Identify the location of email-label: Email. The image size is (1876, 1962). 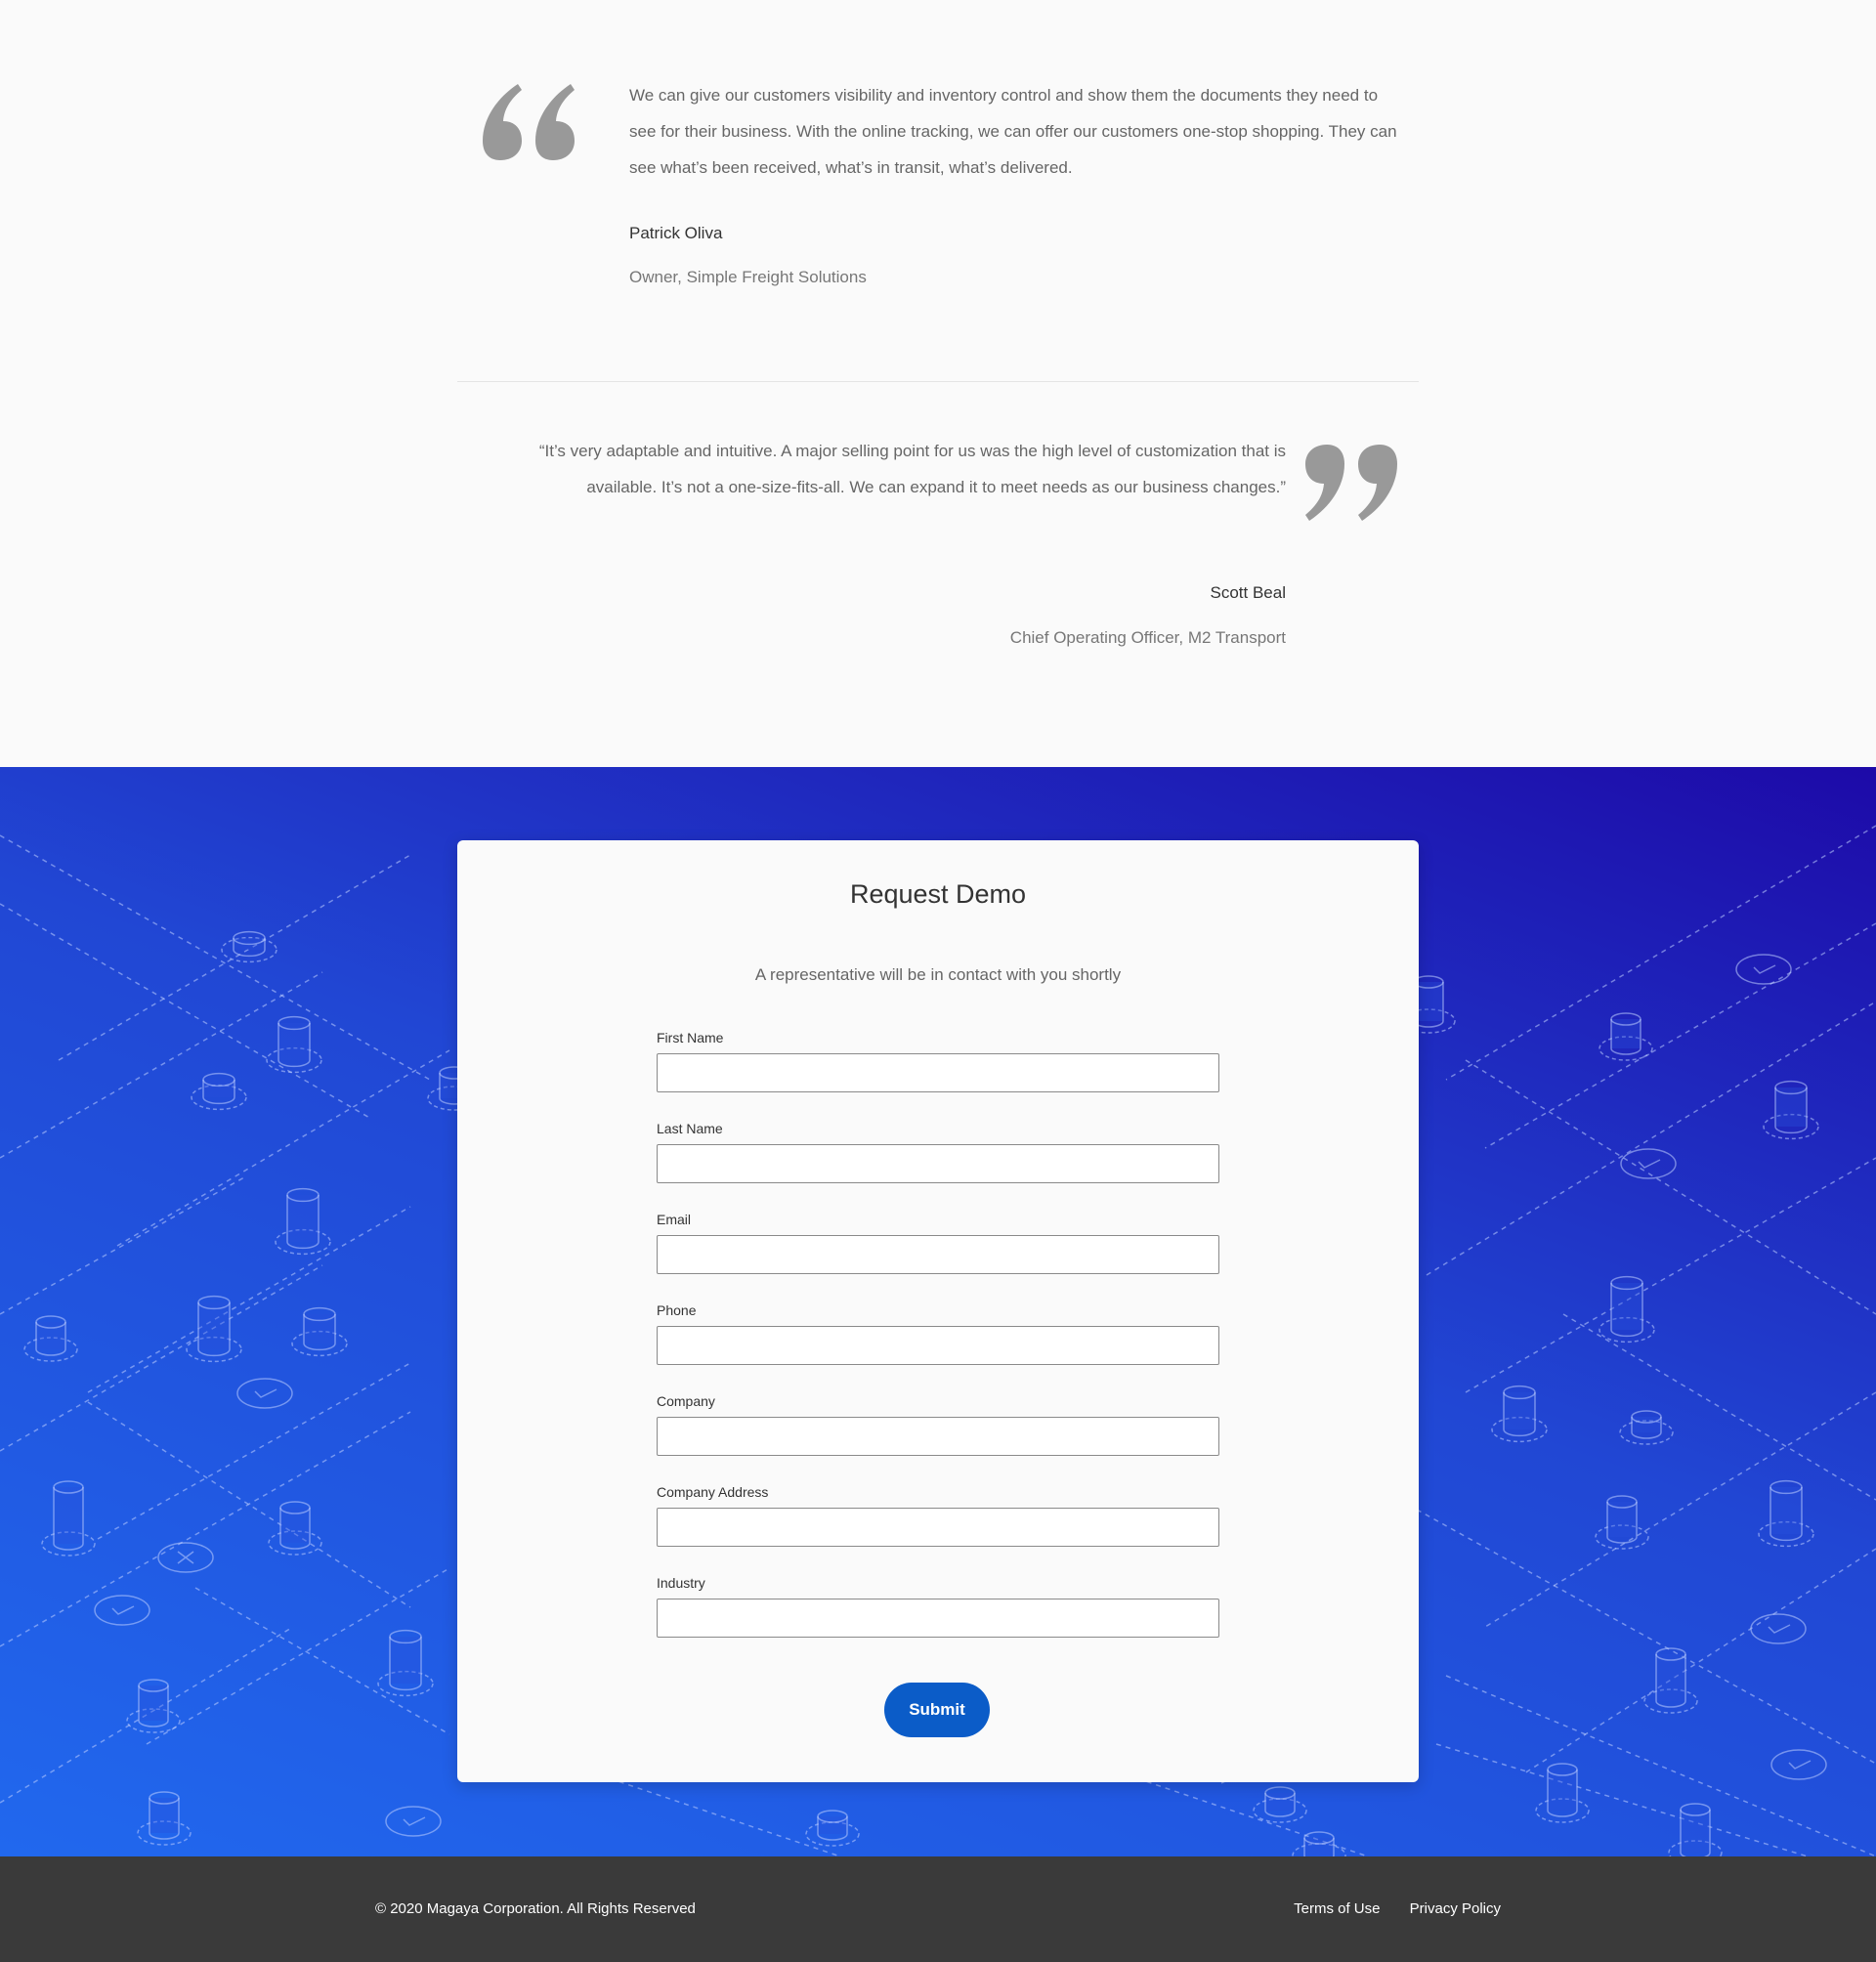
(674, 1219).